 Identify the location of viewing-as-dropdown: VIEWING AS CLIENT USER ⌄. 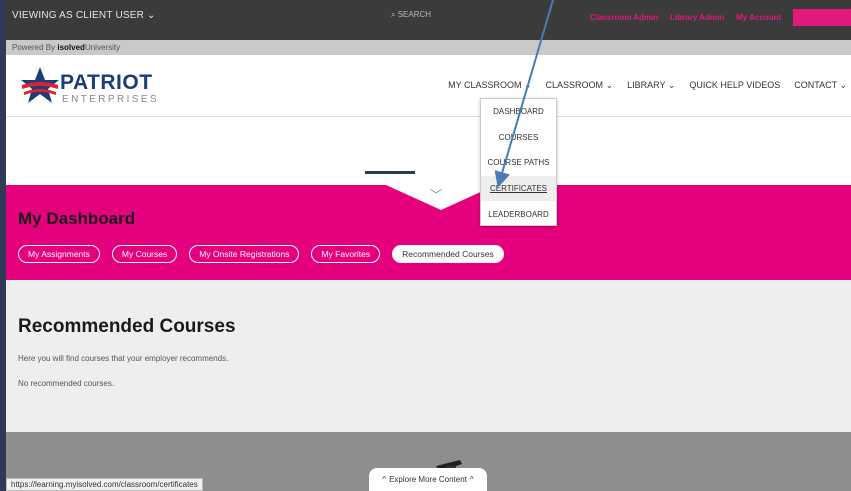
(84, 15).